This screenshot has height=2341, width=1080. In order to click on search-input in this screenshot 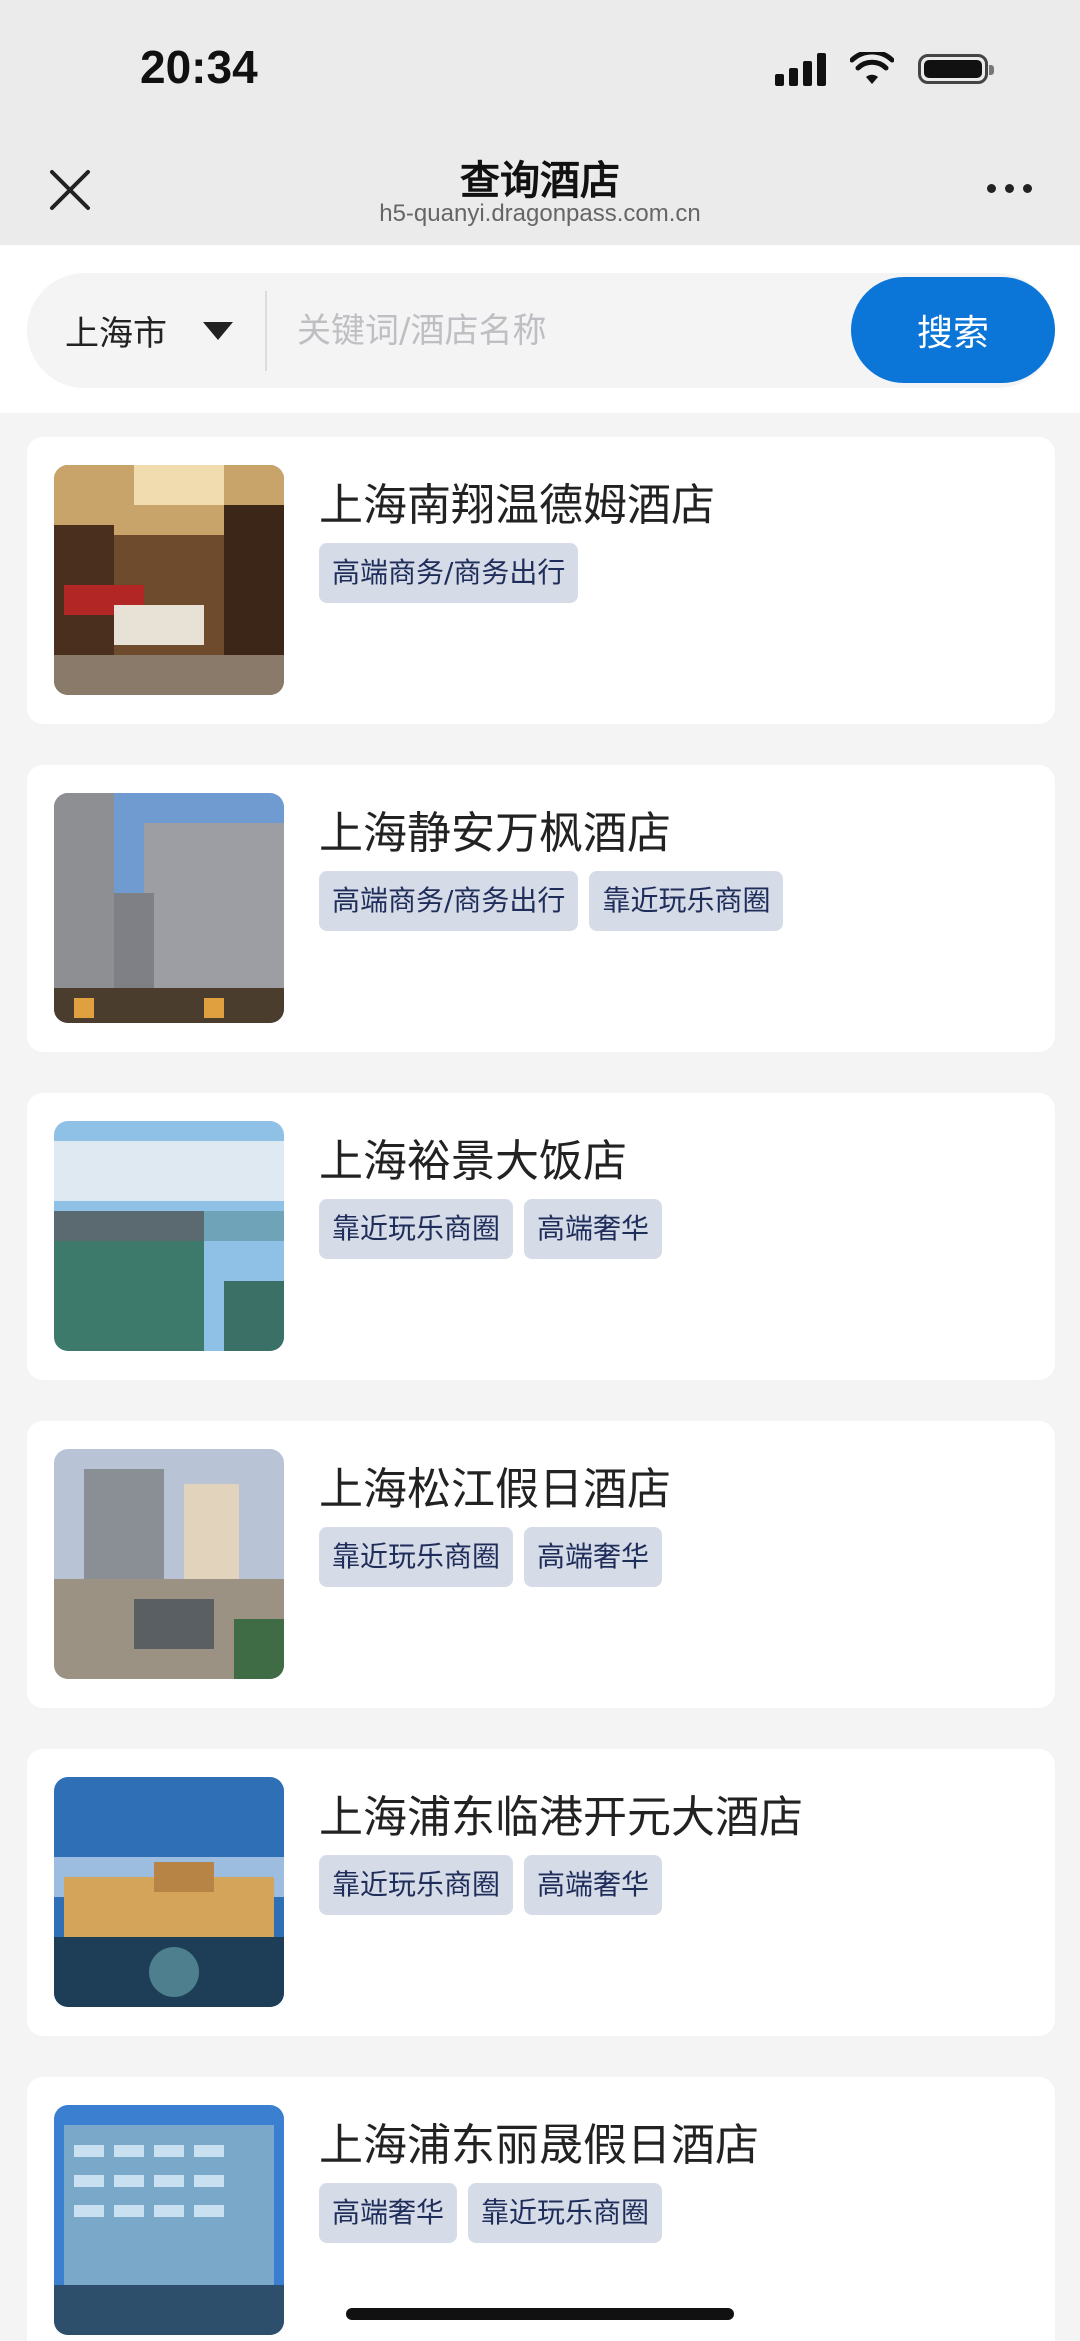, I will do `click(577, 331)`.